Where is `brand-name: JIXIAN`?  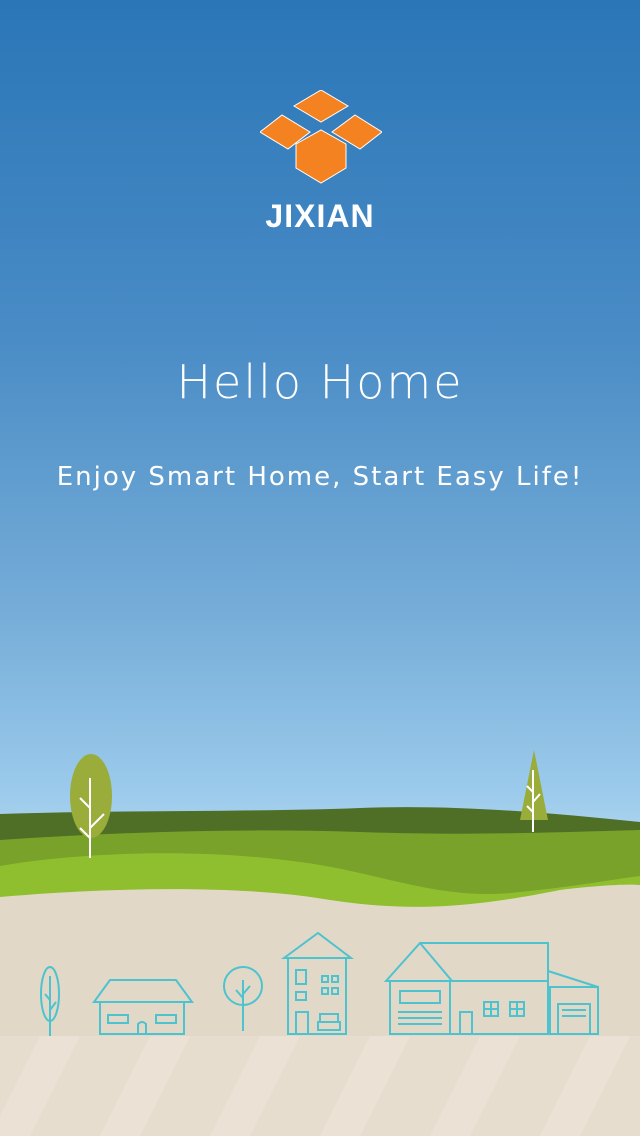
brand-name: JIXIAN is located at coordinates (320, 216).